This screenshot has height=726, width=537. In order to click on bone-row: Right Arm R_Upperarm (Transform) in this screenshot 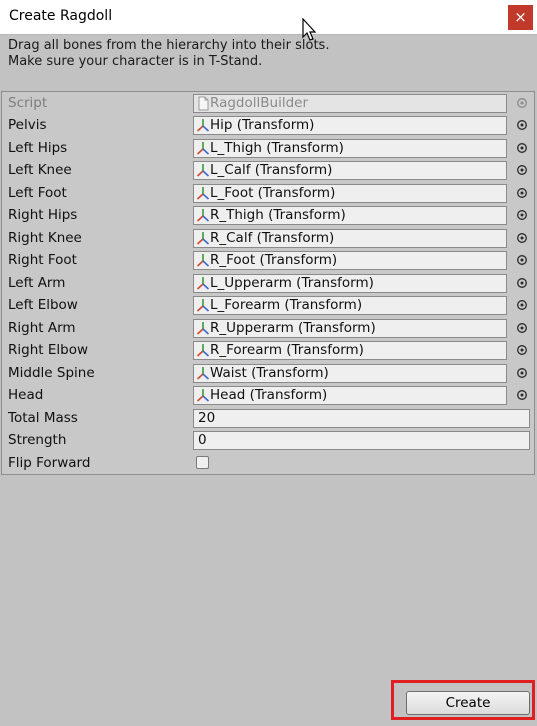, I will do `click(268, 328)`.